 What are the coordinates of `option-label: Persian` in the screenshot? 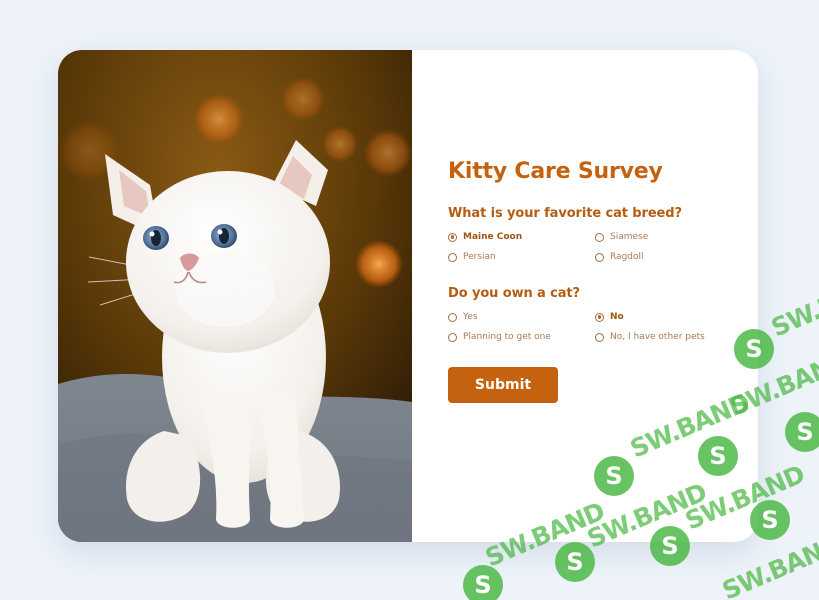 It's located at (479, 257).